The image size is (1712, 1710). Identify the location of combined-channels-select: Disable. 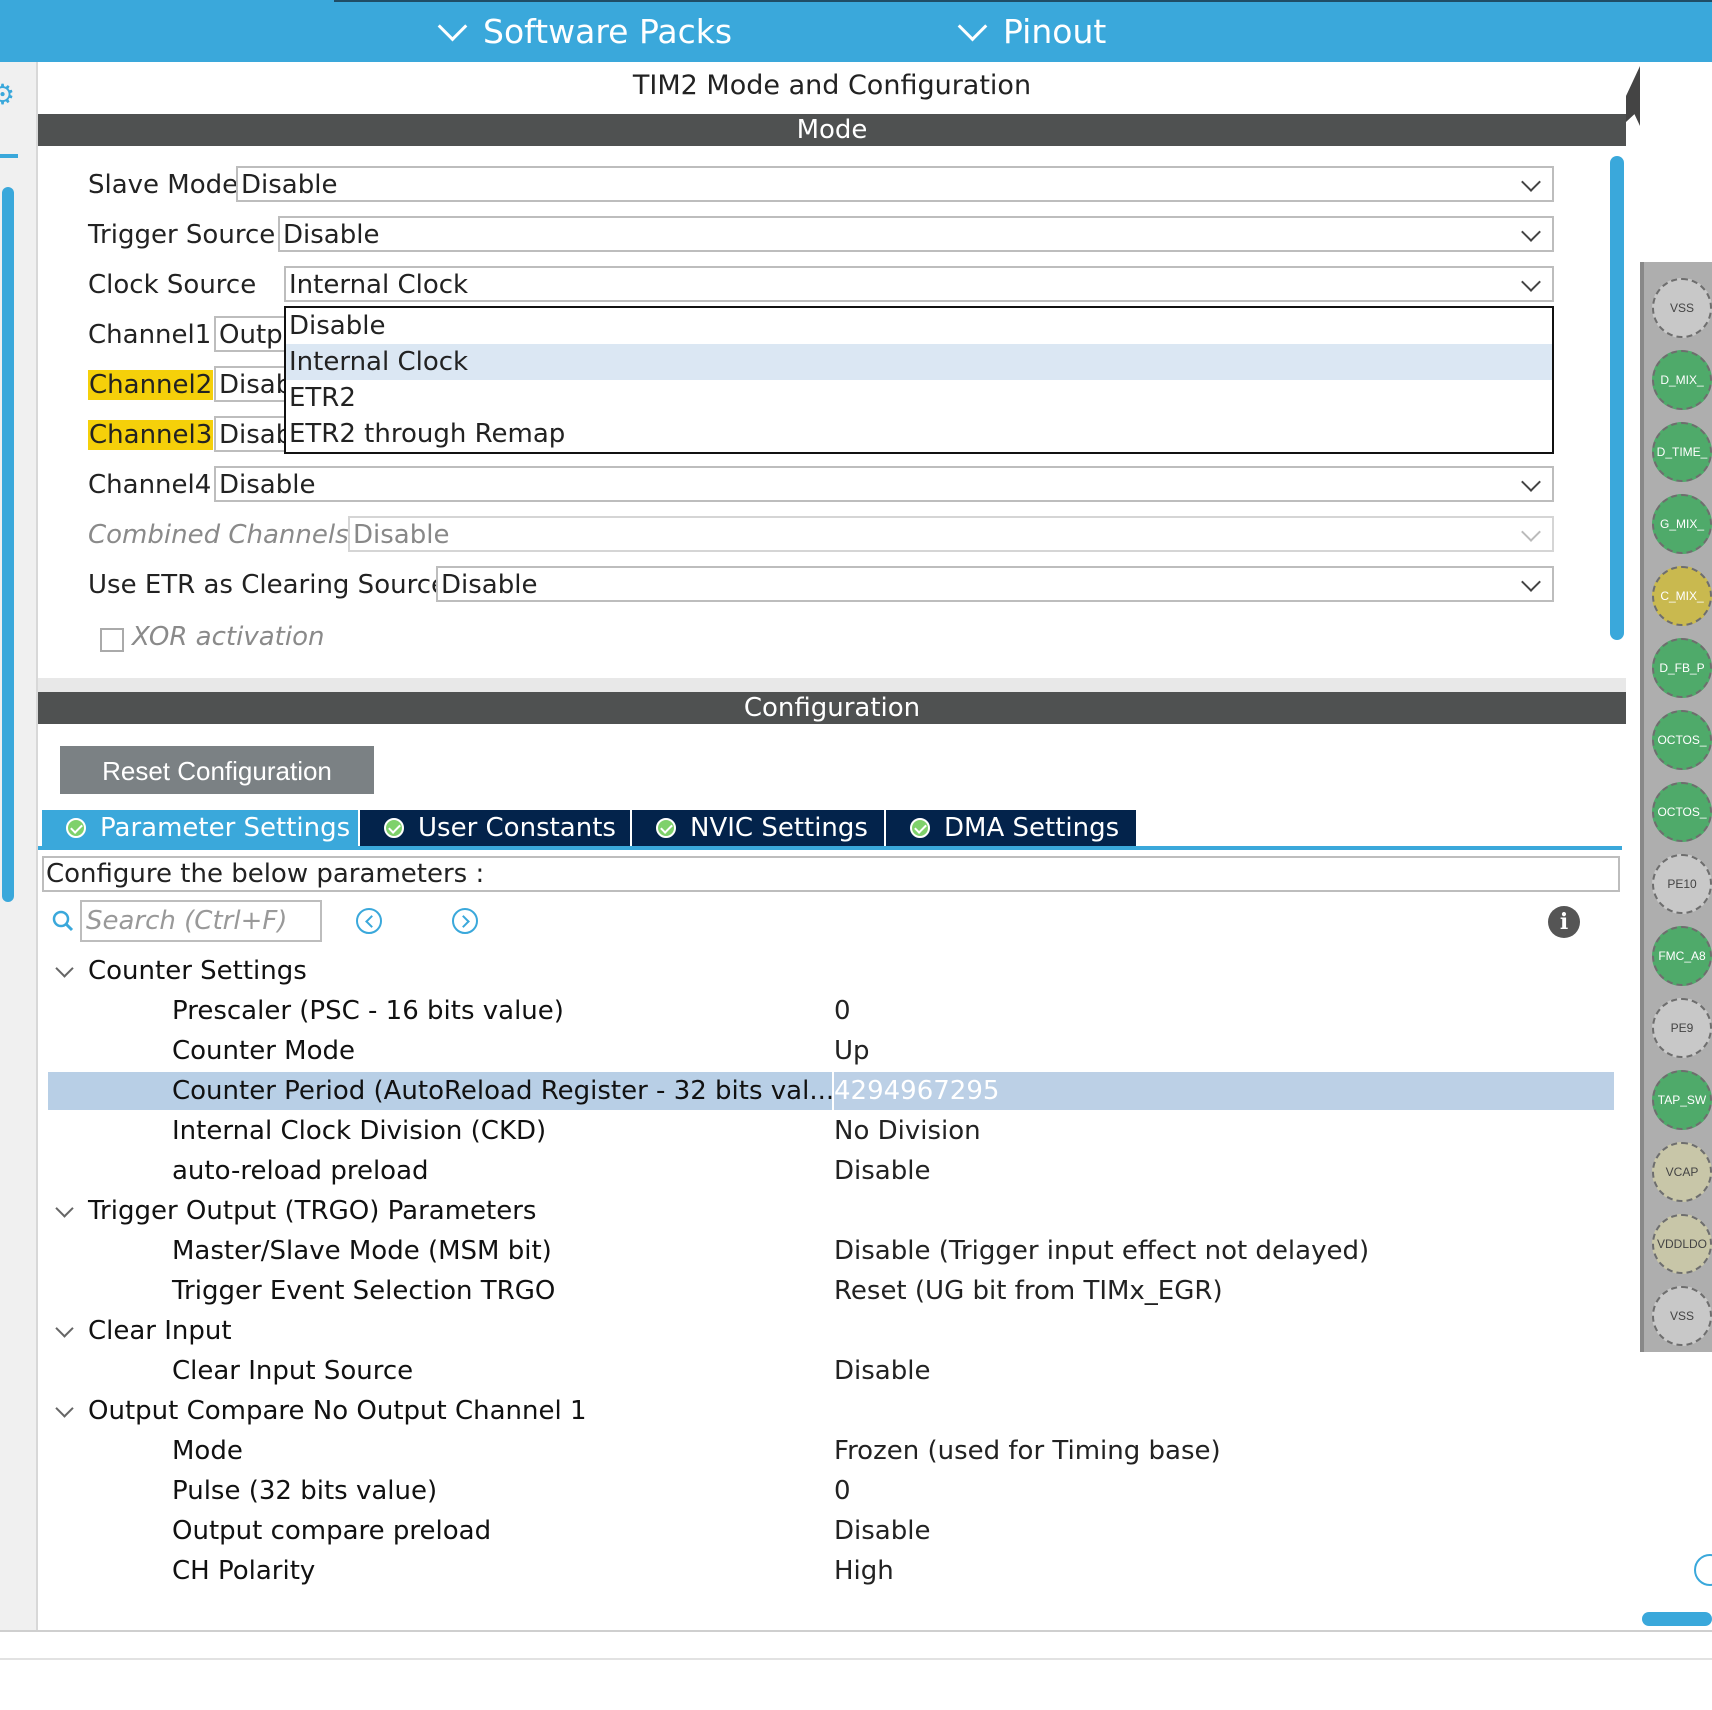
(951, 534).